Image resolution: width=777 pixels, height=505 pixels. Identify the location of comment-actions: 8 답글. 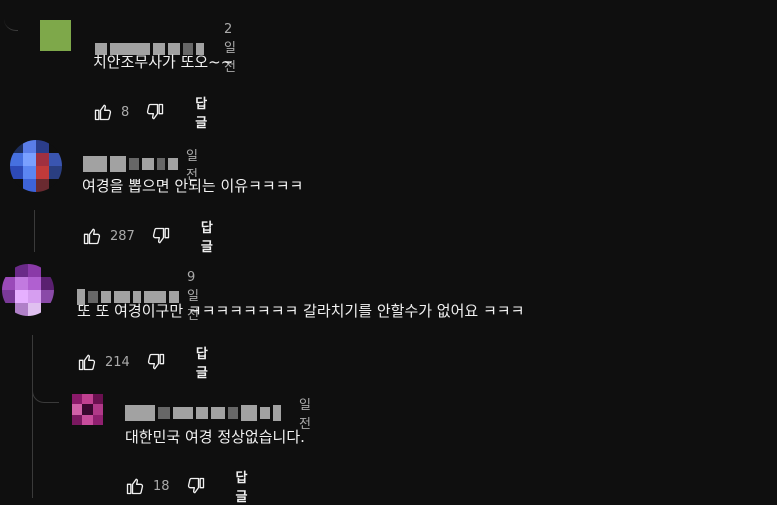
(150, 112).